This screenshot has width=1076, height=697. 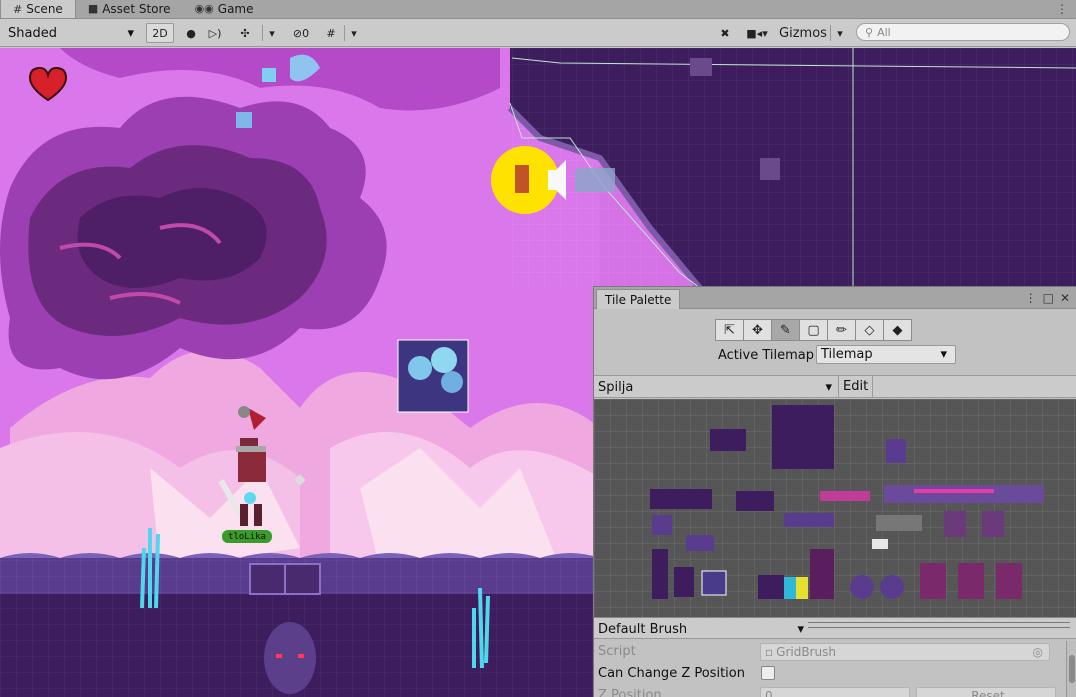 I want to click on paint-brush-tool-icon: ✎, so click(x=785, y=330).